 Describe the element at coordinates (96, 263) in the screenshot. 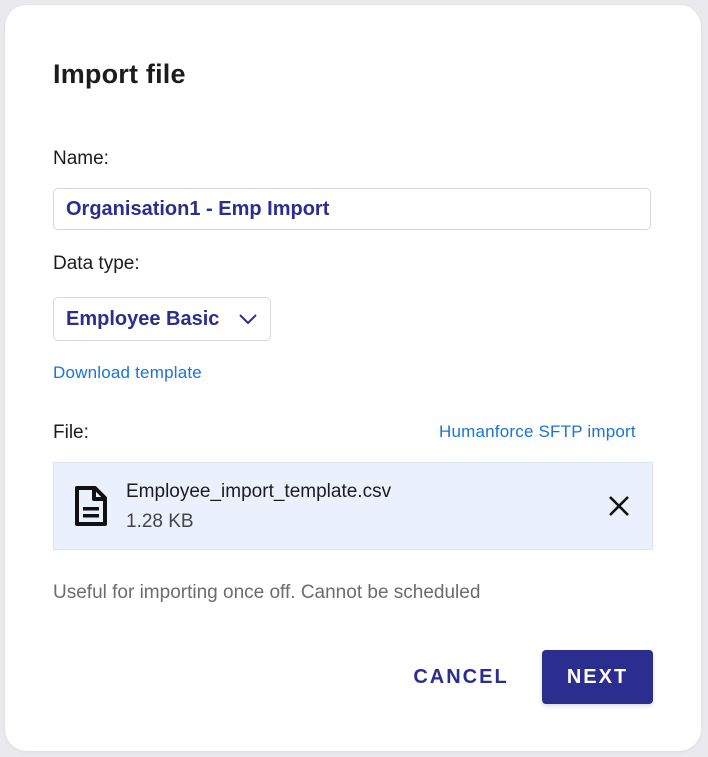

I see `data-type-label: Data type:` at that location.